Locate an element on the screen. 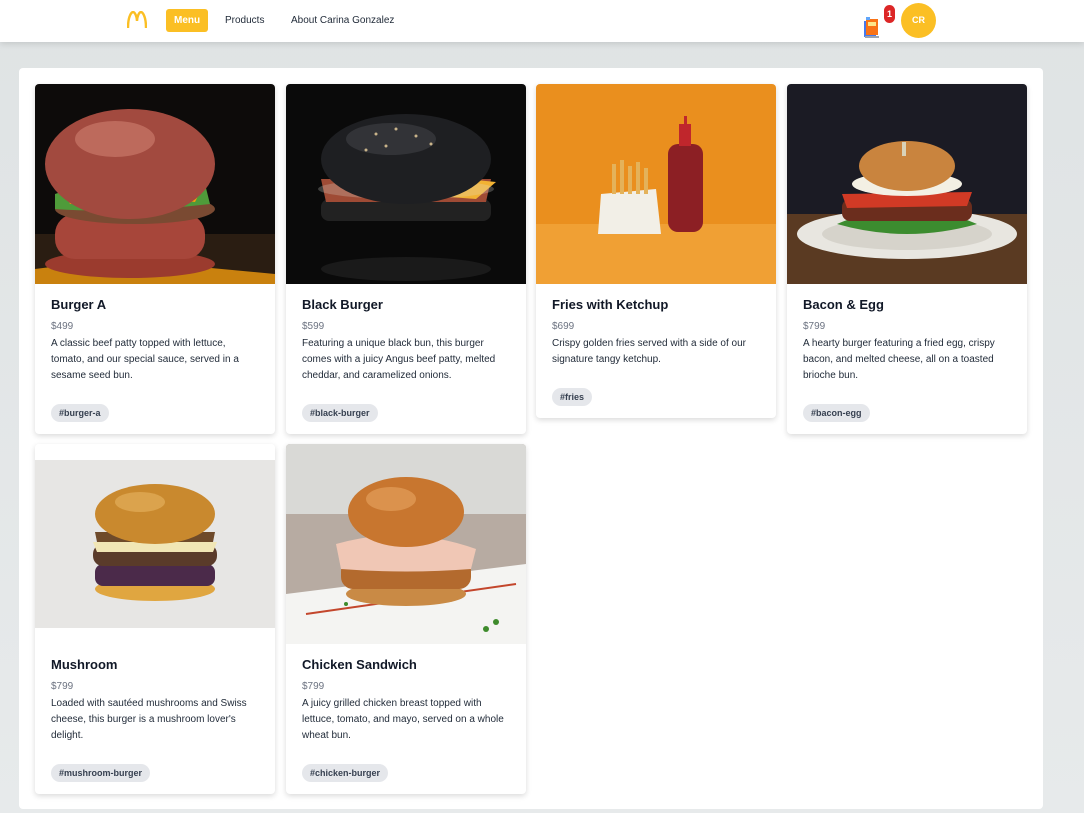 This screenshot has height=813, width=1084. product-image-fries is located at coordinates (656, 184).